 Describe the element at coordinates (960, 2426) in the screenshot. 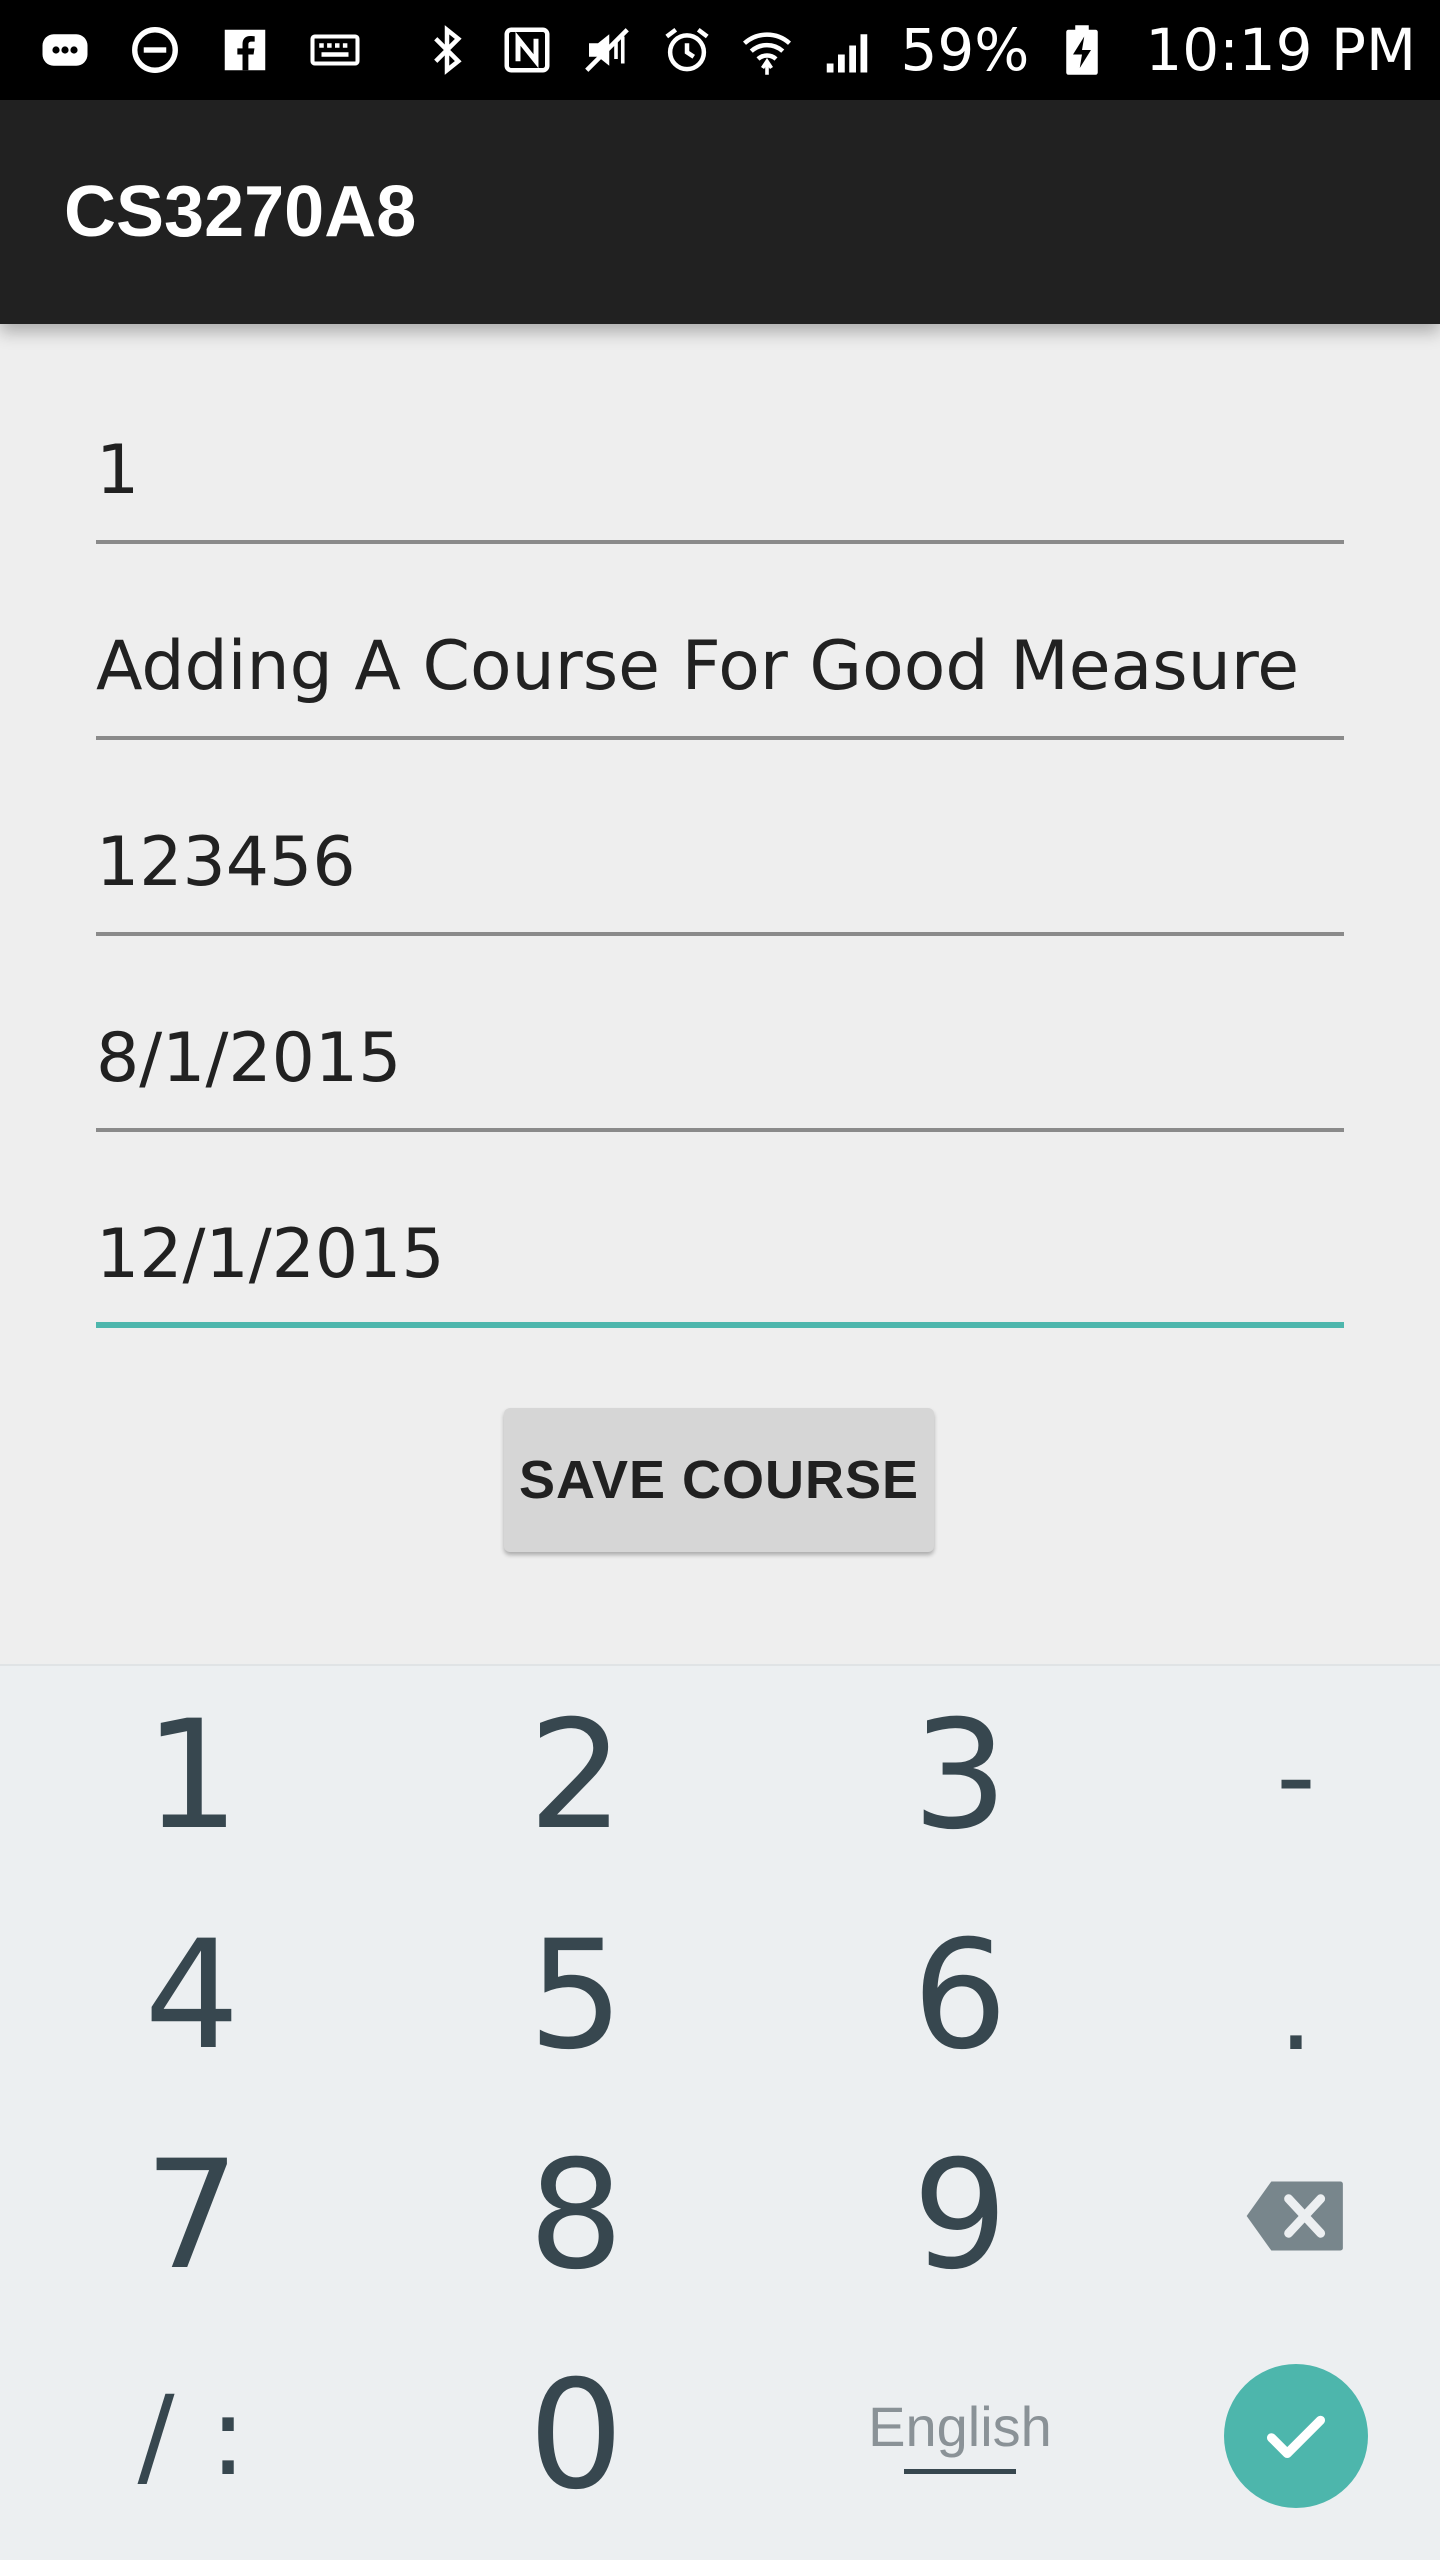

I see `language-label: English` at that location.